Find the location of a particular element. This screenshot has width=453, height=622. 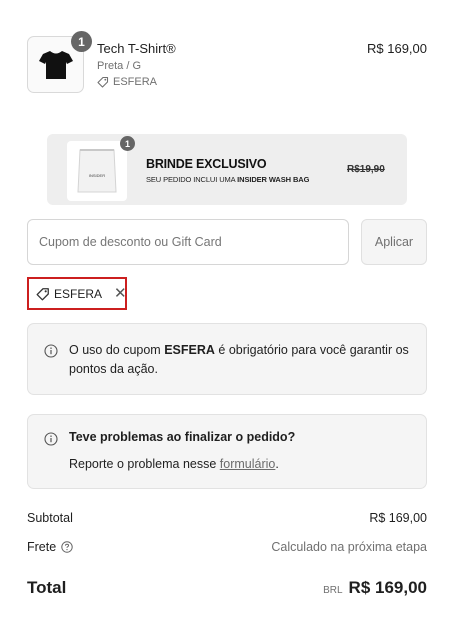

gift-thumb-text: INSIDER is located at coordinates (97, 175).